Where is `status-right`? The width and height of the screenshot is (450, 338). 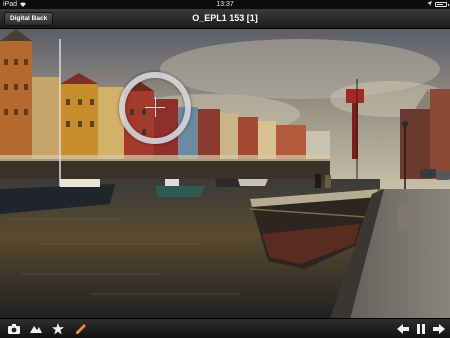
status-right is located at coordinates (438, 4).